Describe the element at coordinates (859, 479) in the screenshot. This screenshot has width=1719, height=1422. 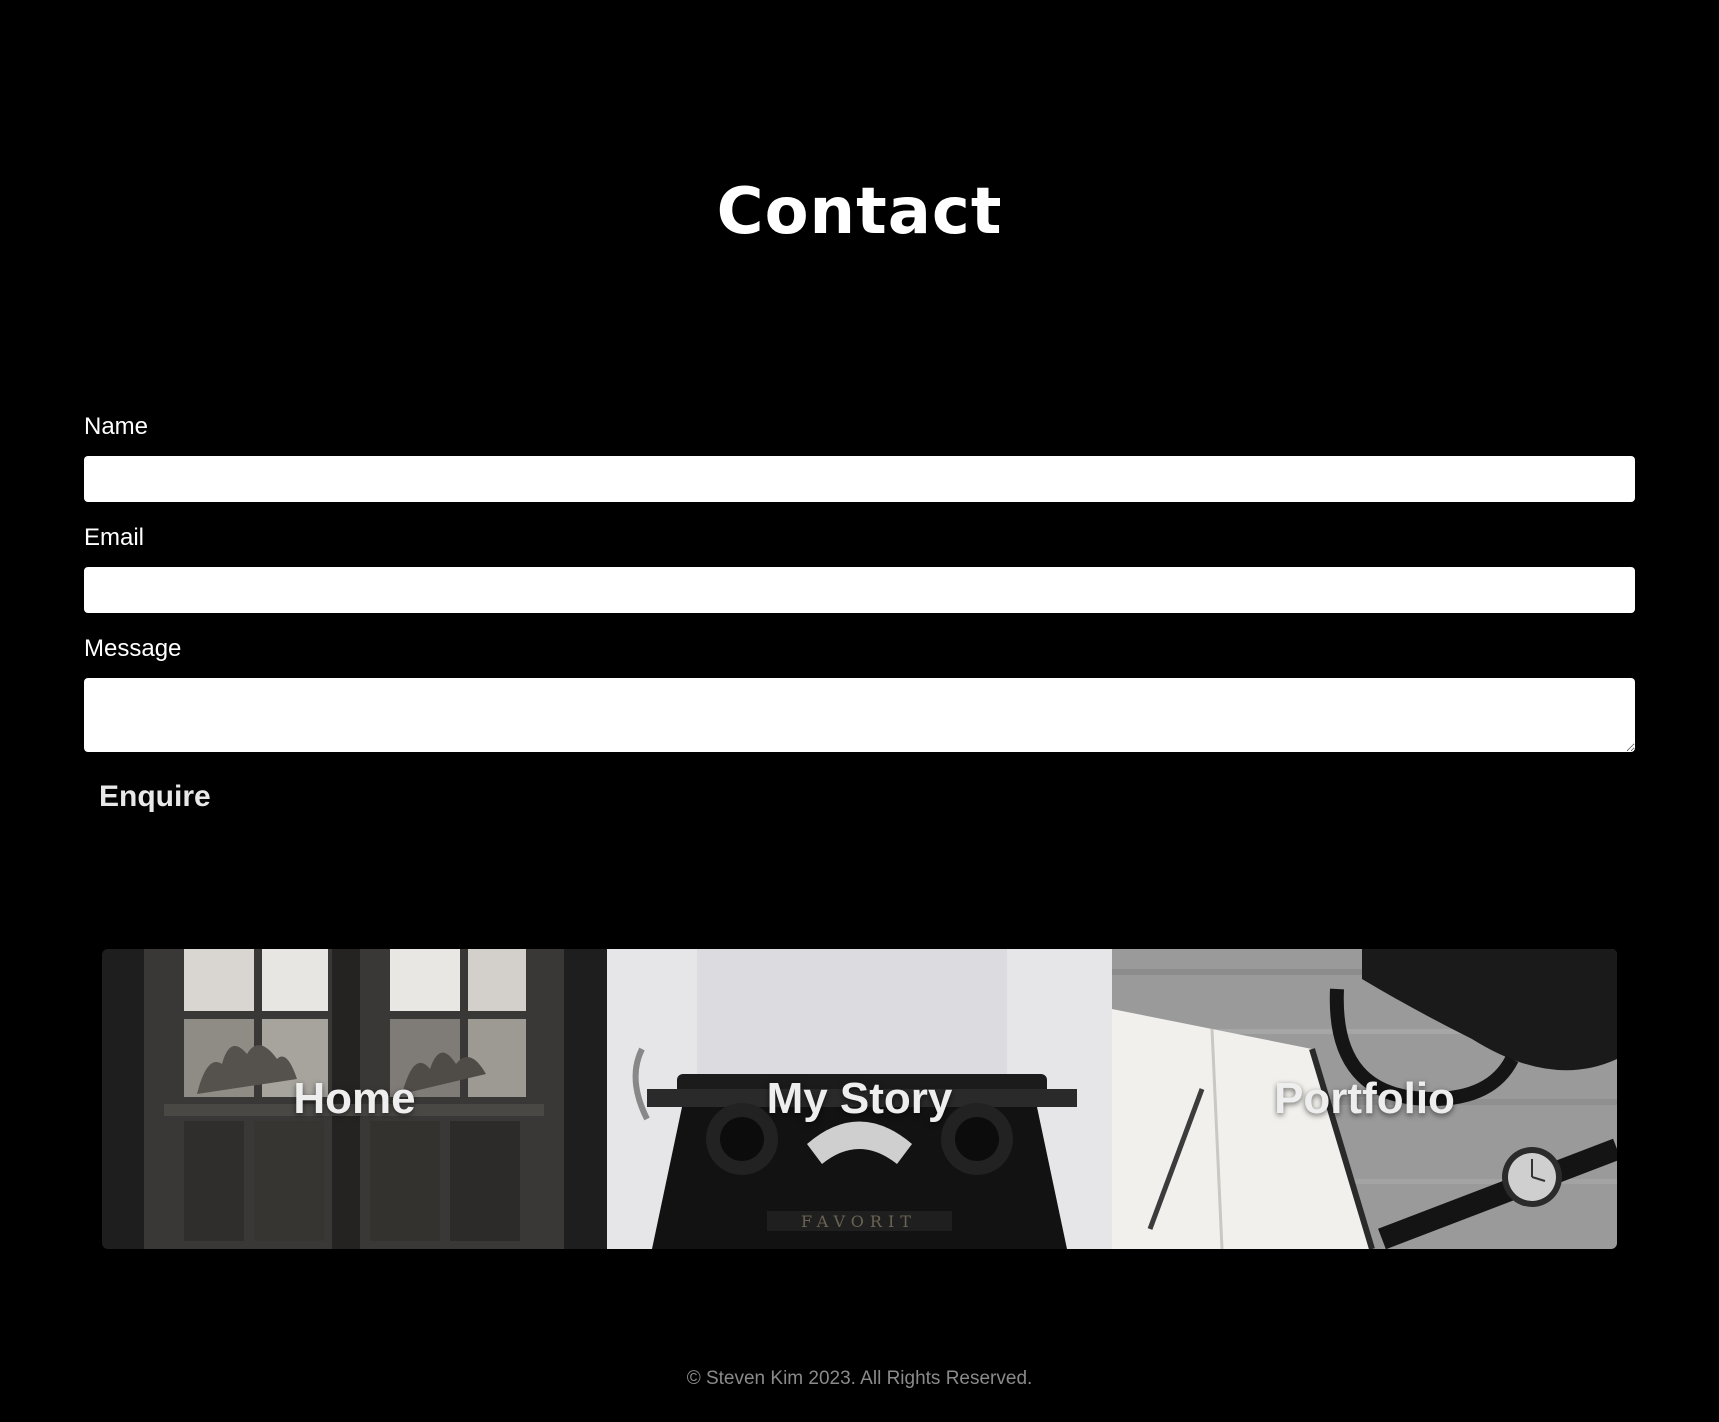
I see `name-input` at that location.